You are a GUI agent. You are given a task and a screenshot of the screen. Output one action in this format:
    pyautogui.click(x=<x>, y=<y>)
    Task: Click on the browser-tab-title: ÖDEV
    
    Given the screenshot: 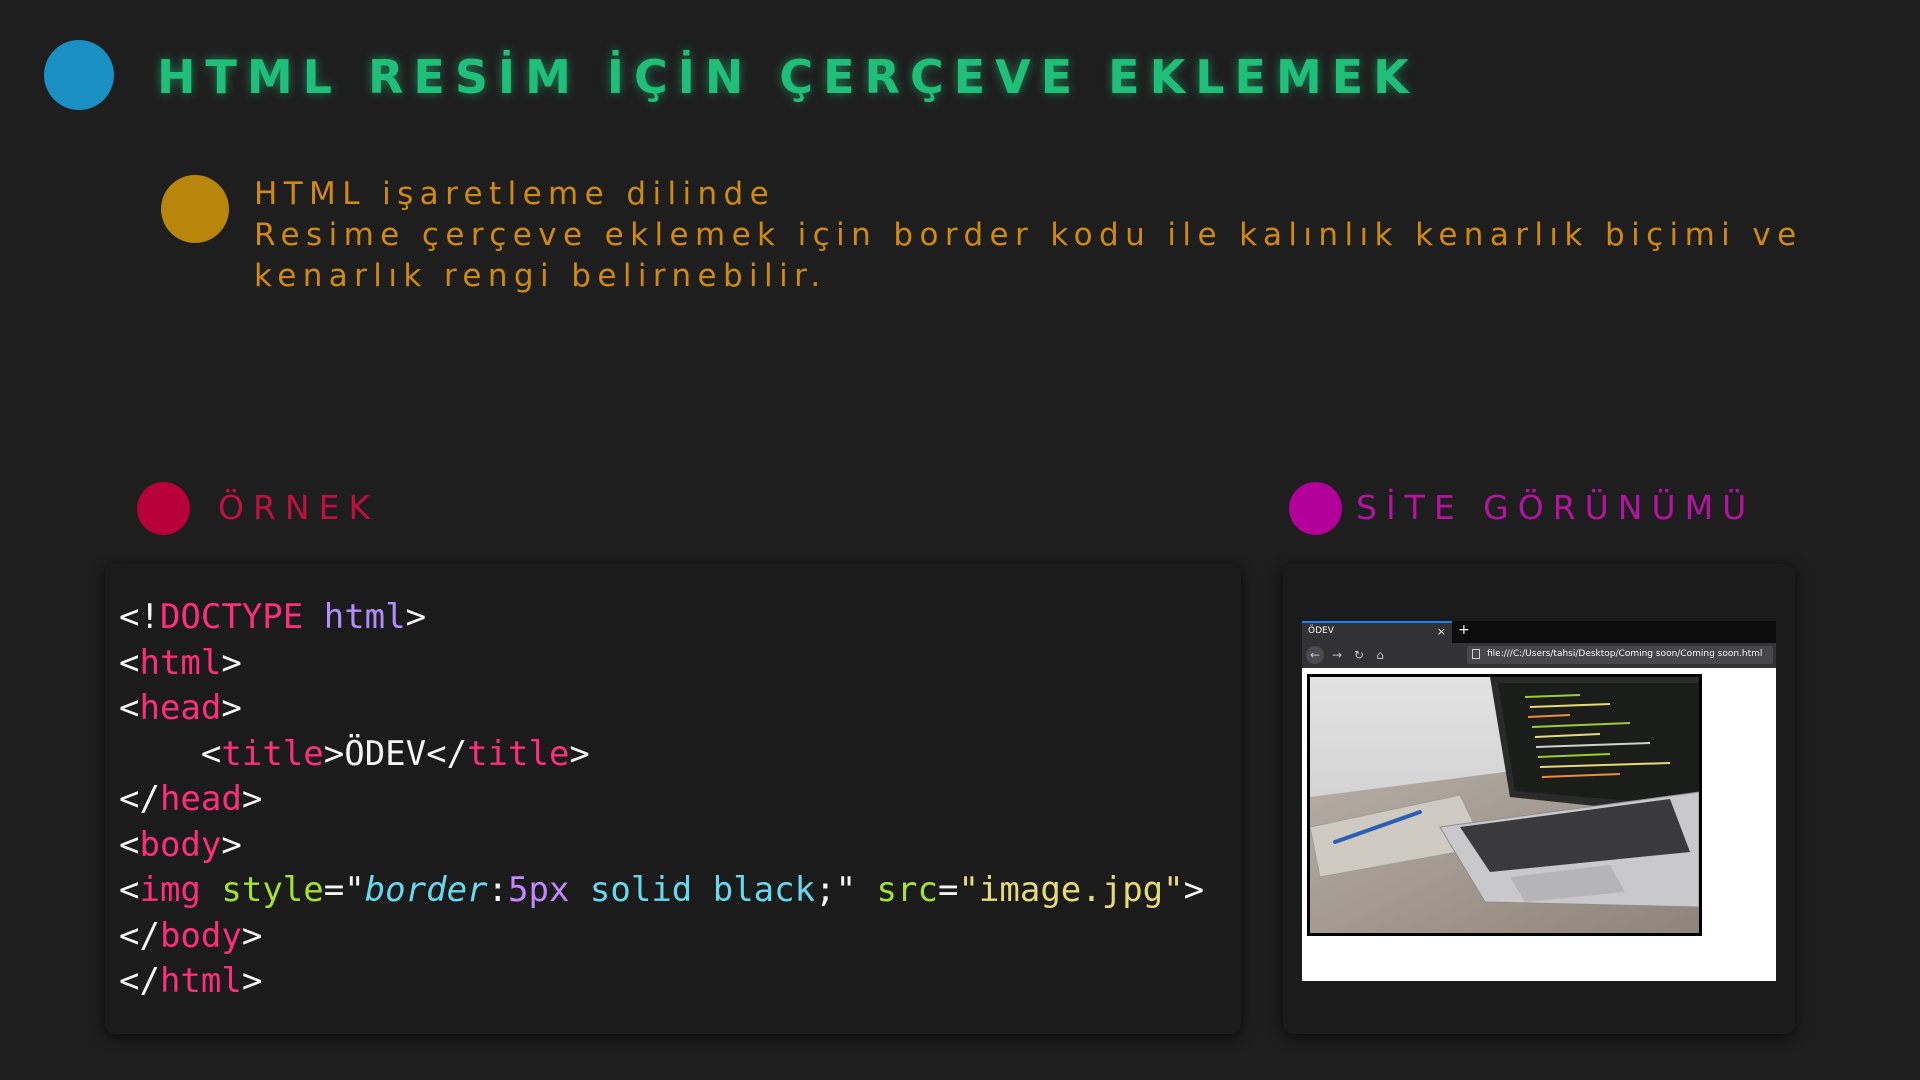 What is the action you would take?
    pyautogui.click(x=1321, y=631)
    